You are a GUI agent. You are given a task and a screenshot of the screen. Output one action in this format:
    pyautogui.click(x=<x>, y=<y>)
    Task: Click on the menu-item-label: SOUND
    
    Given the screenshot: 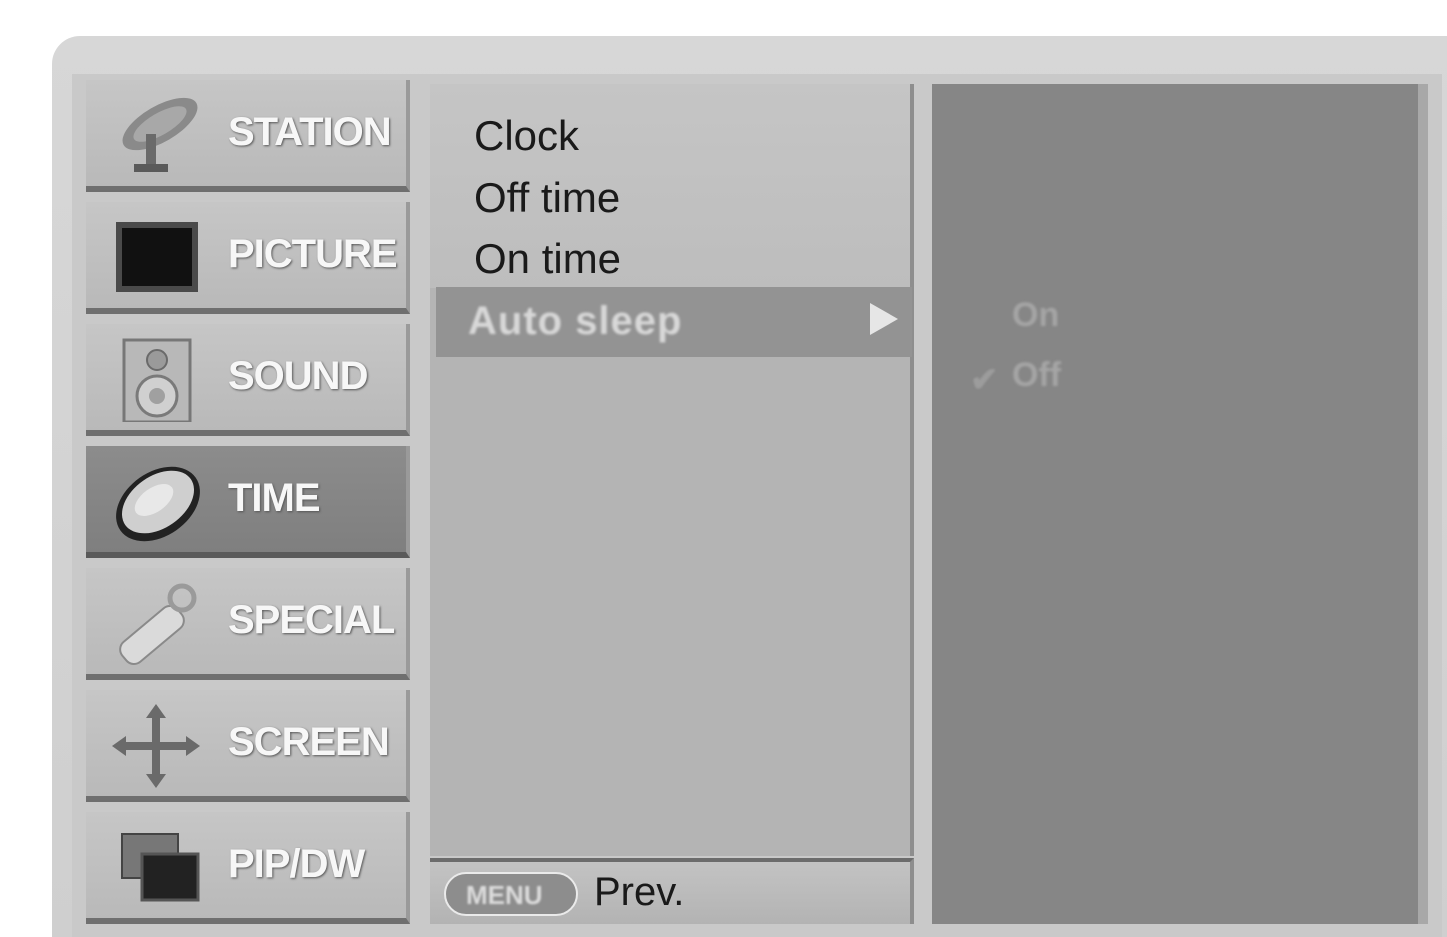 What is the action you would take?
    pyautogui.click(x=298, y=376)
    